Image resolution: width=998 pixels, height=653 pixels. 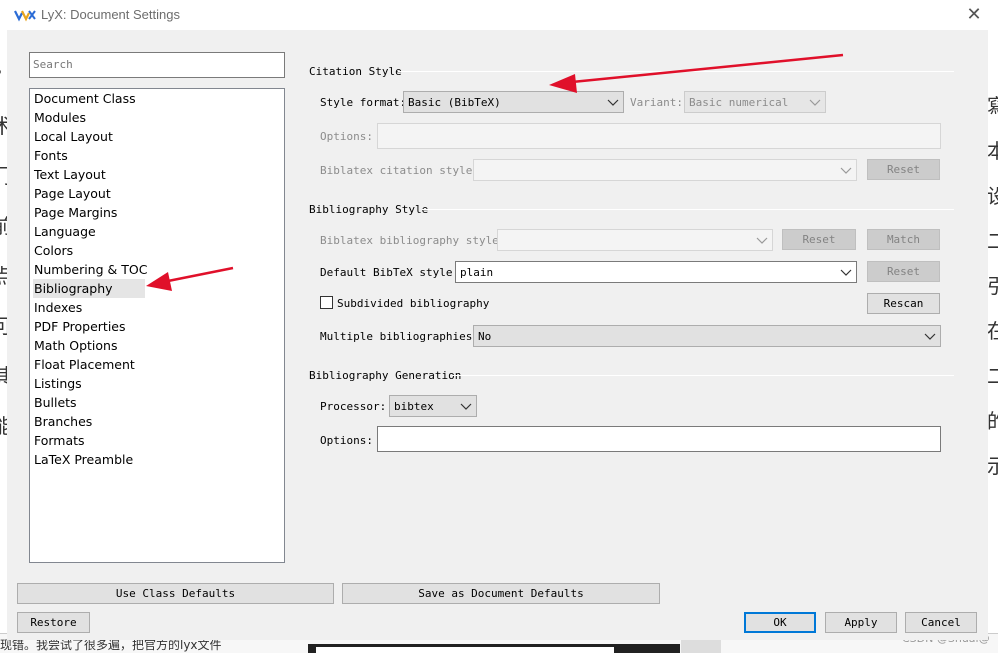 What do you see at coordinates (903, 303) in the screenshot?
I see `rescan-button: Rescan` at bounding box center [903, 303].